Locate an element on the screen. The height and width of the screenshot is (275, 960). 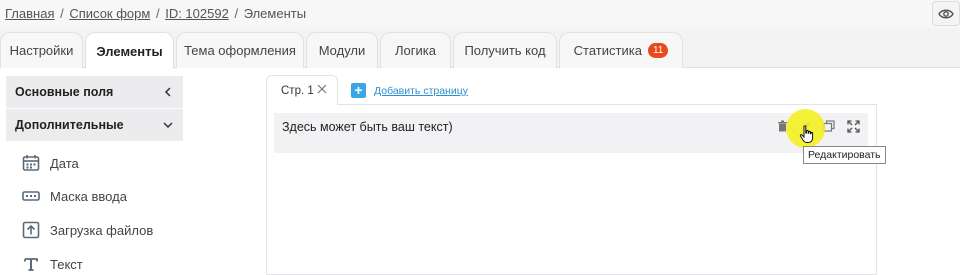
close-icon is located at coordinates (322, 89).